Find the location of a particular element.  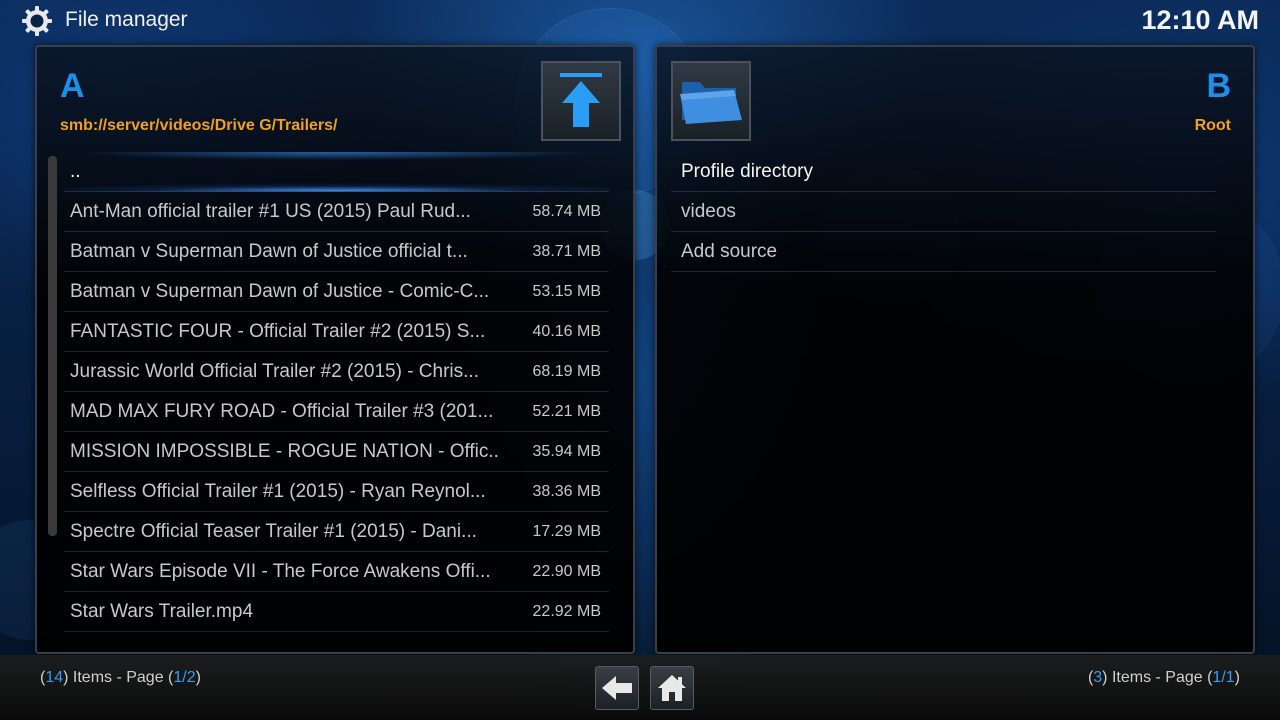

parent-folder-button is located at coordinates (581, 101).